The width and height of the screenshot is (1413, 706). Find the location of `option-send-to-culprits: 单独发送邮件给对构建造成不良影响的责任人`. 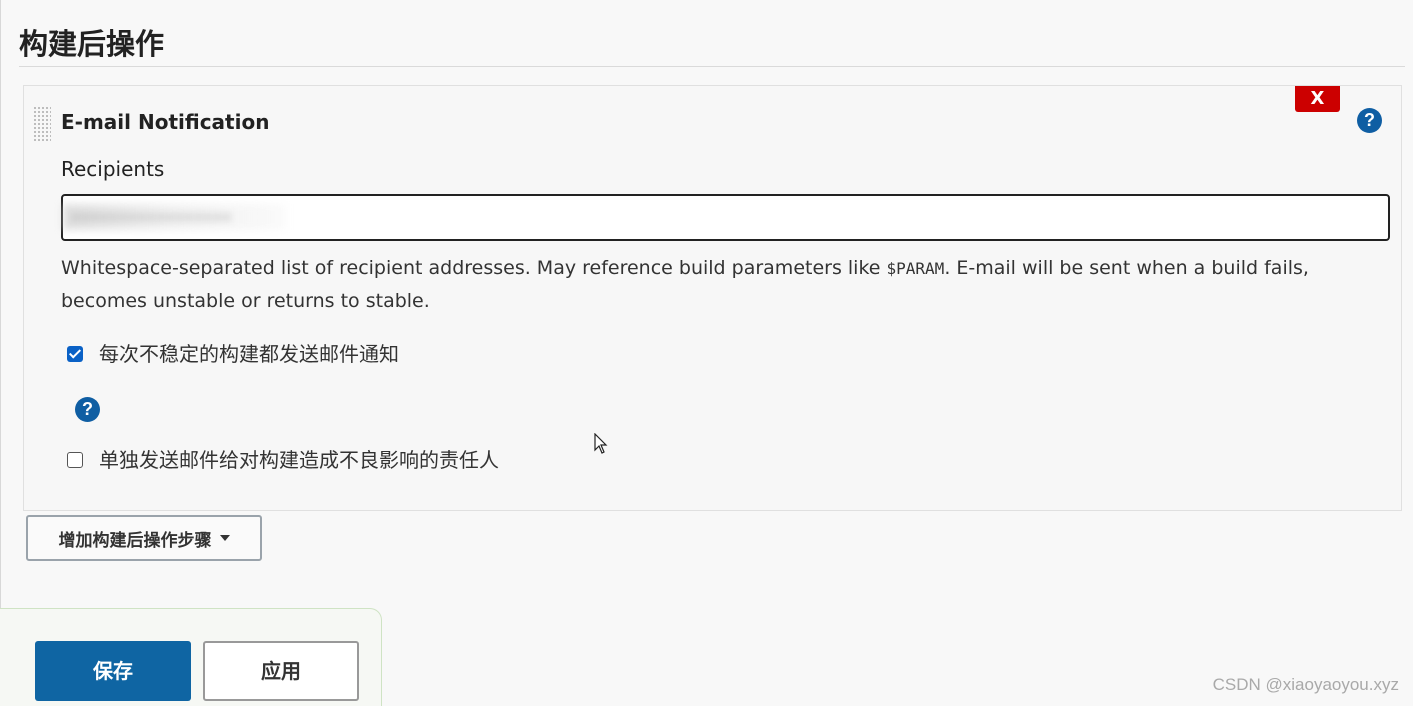

option-send-to-culprits: 单独发送邮件给对构建造成不良影响的责任人 is located at coordinates (283, 460).